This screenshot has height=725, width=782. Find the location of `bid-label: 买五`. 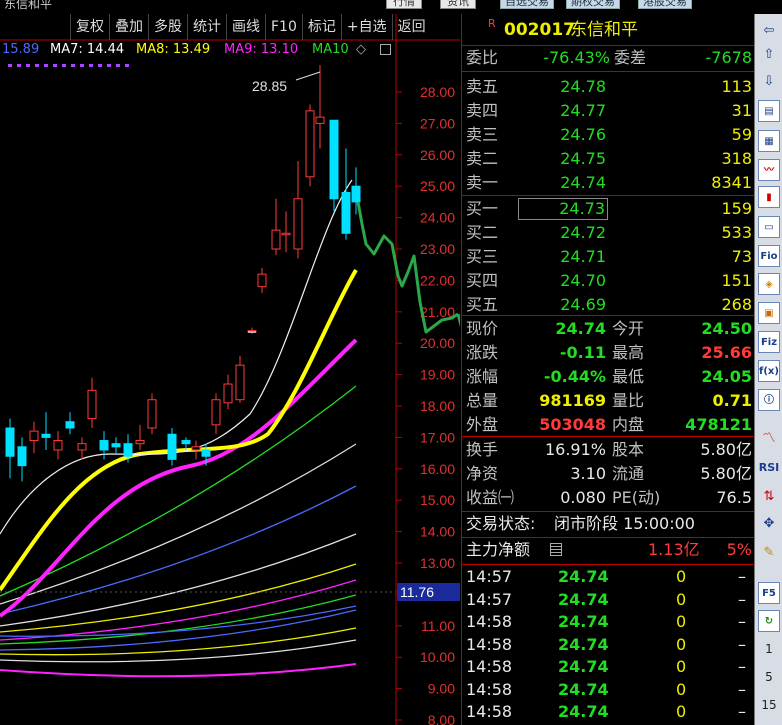

bid-label: 买五 is located at coordinates (482, 304).